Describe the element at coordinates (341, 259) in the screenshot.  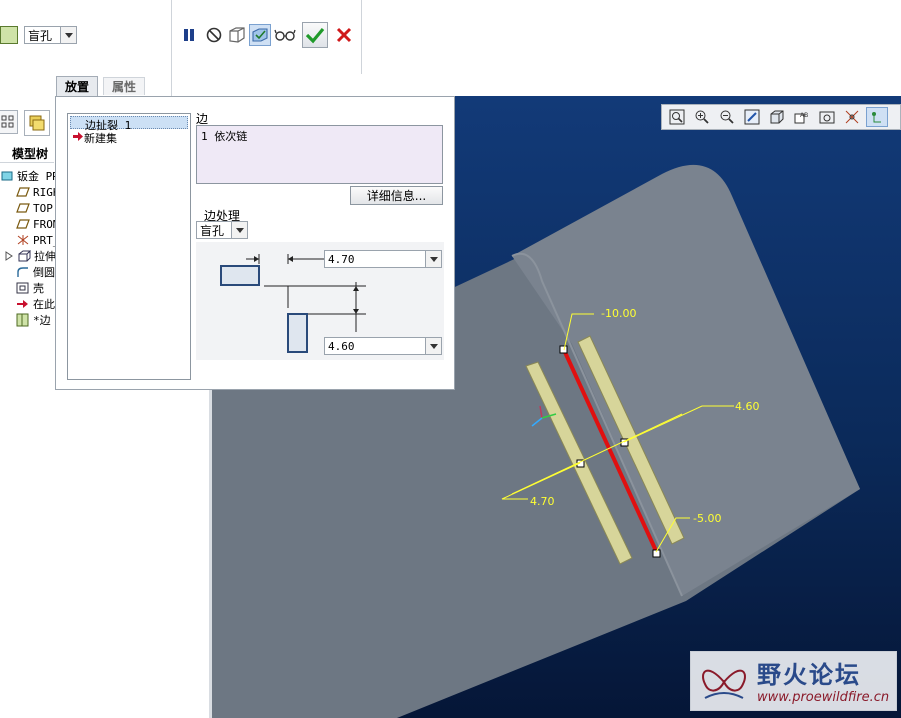
I see `offset-dim-1-value: 4.70` at that location.